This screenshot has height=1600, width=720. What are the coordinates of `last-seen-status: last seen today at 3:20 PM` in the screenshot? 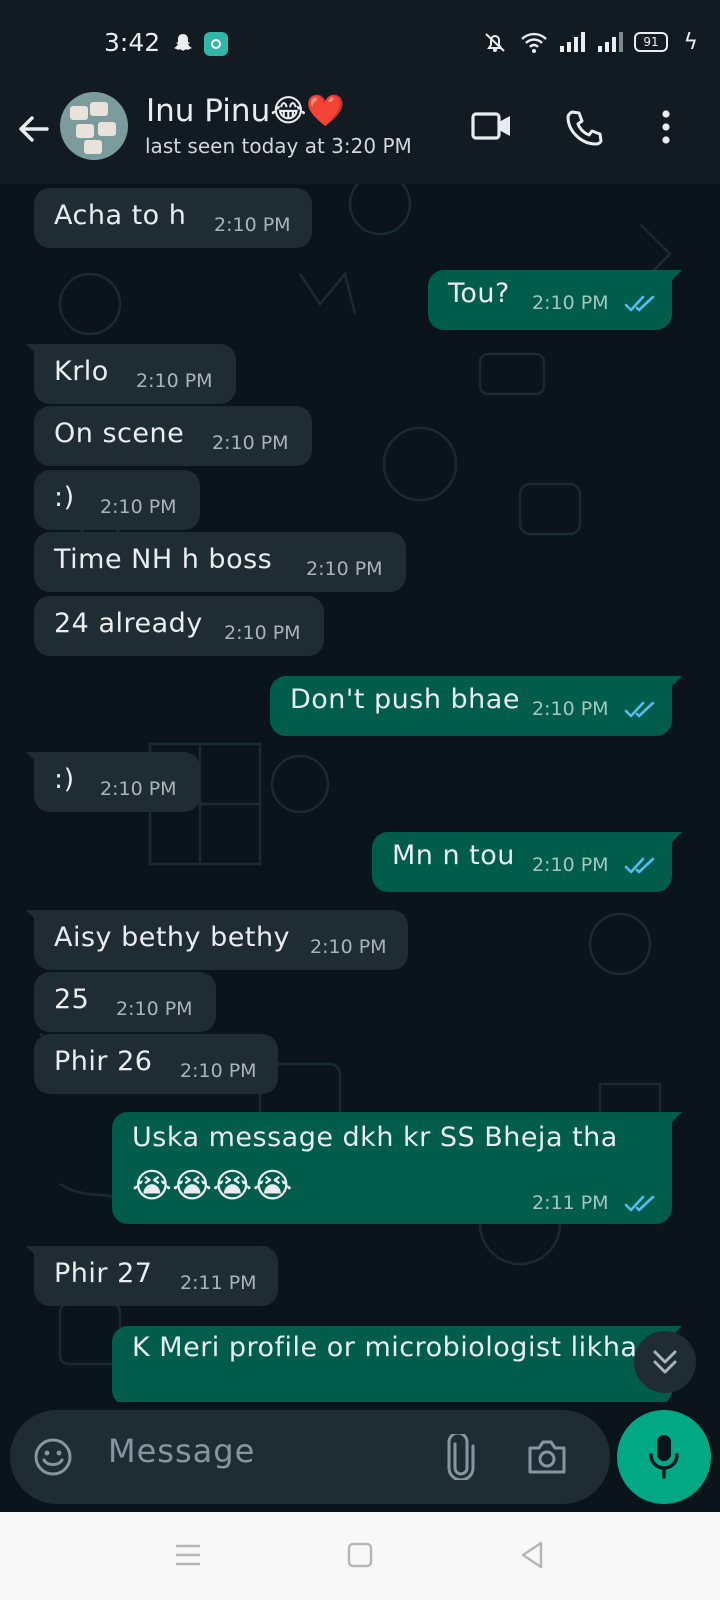 It's located at (278, 146).